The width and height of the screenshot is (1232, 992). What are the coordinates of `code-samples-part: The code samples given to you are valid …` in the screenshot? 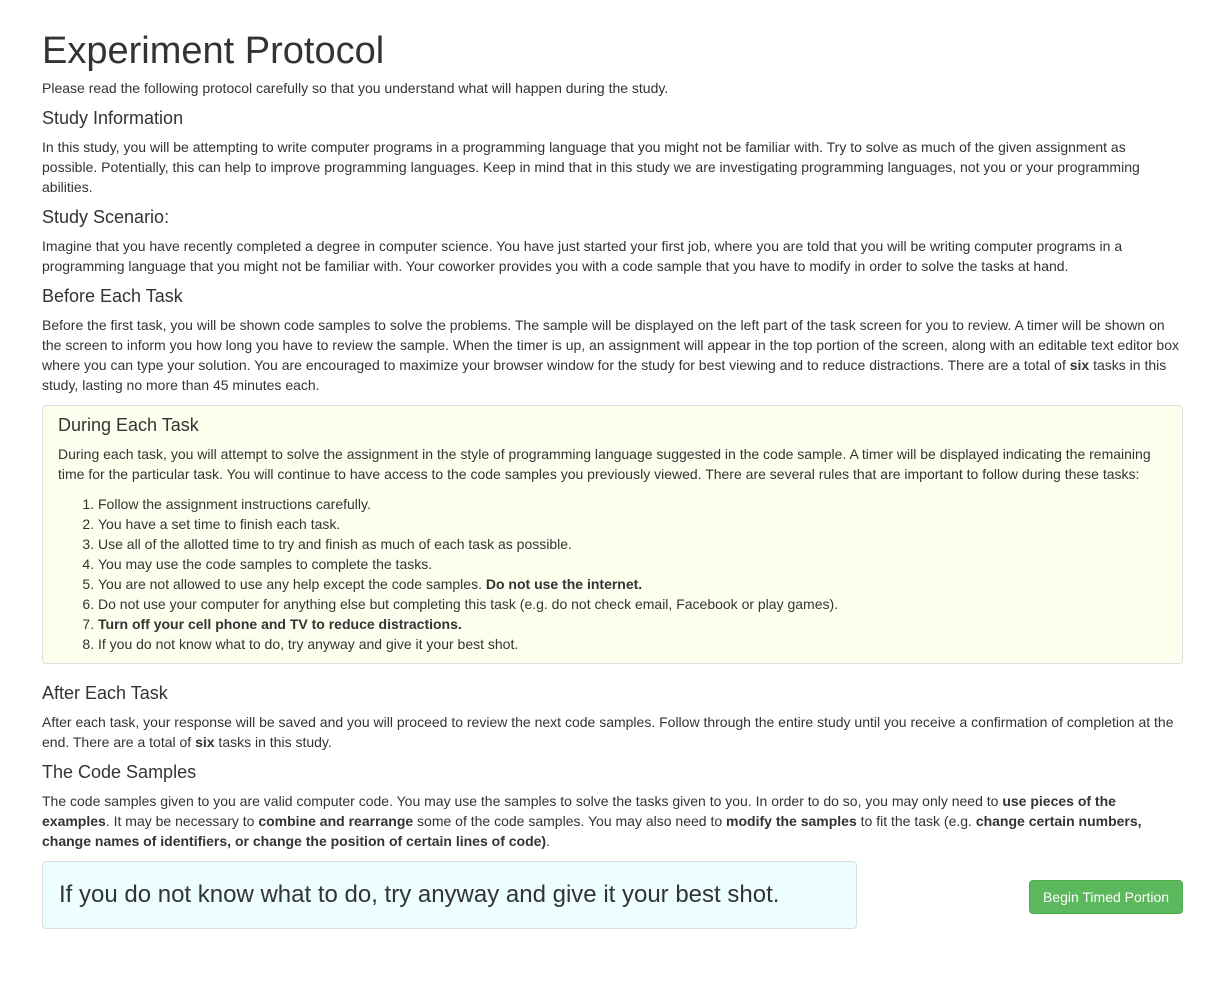 It's located at (522, 801).